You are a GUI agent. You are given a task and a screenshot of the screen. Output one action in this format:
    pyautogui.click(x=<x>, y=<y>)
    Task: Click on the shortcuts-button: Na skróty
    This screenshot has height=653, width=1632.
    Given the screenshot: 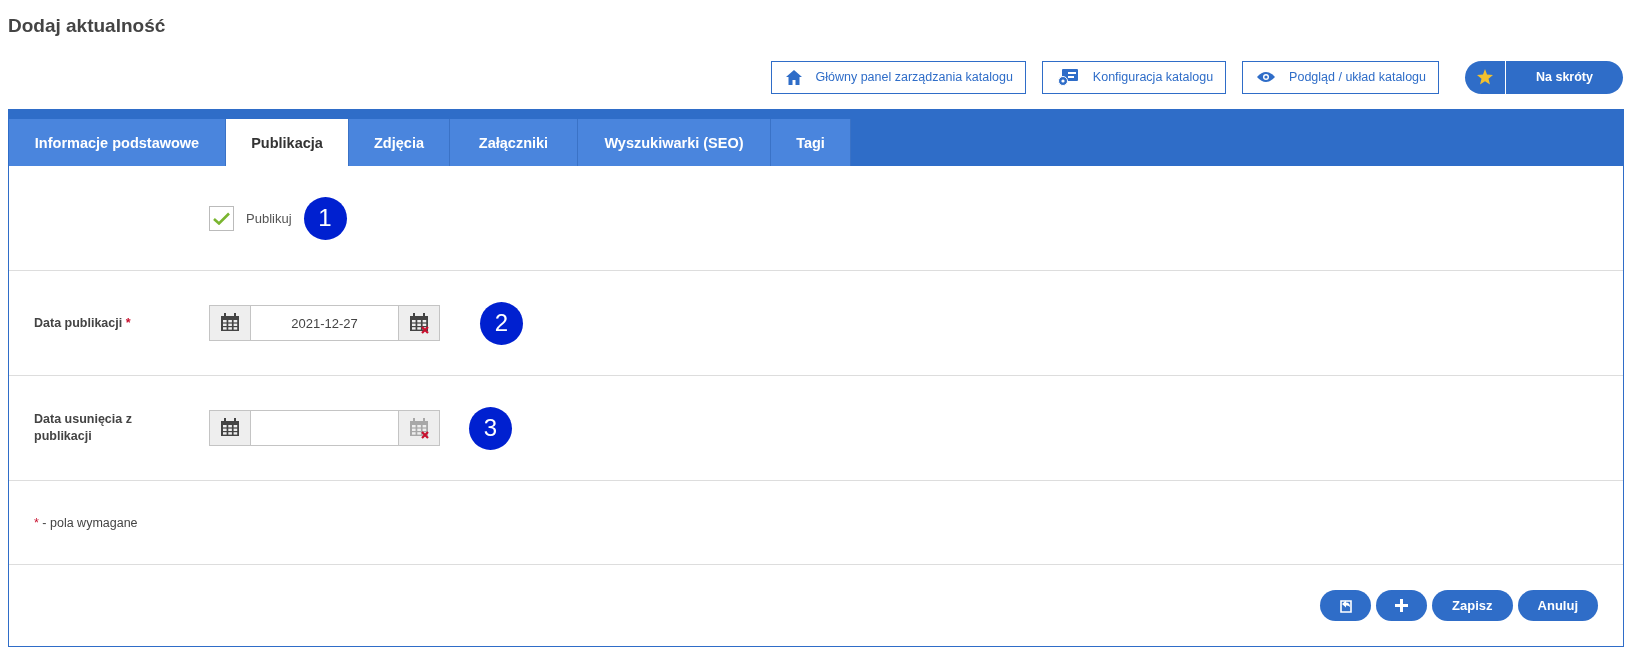 What is the action you would take?
    pyautogui.click(x=1544, y=77)
    